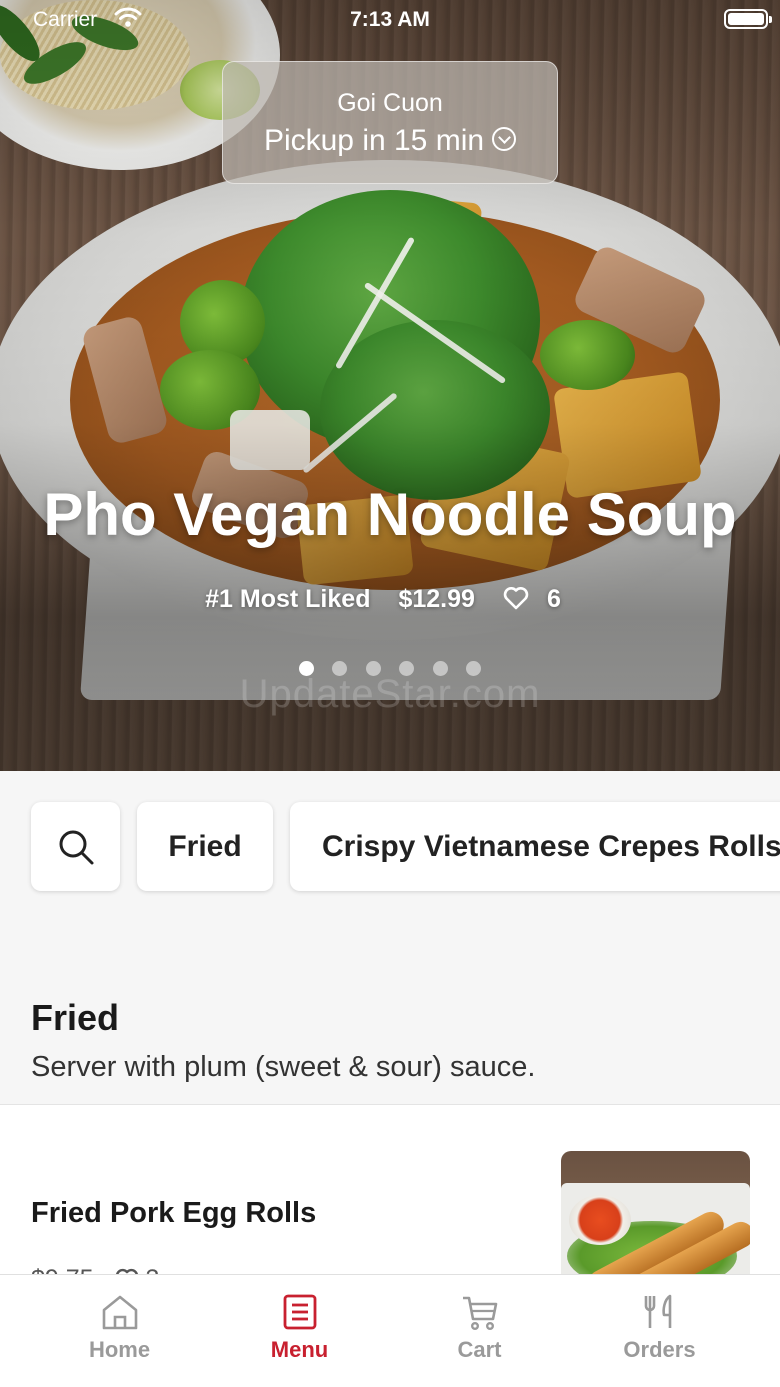 This screenshot has height=1387, width=780. What do you see at coordinates (283, 1067) in the screenshot?
I see `section-description: Server with plum (sweet & sour) sauce.` at bounding box center [283, 1067].